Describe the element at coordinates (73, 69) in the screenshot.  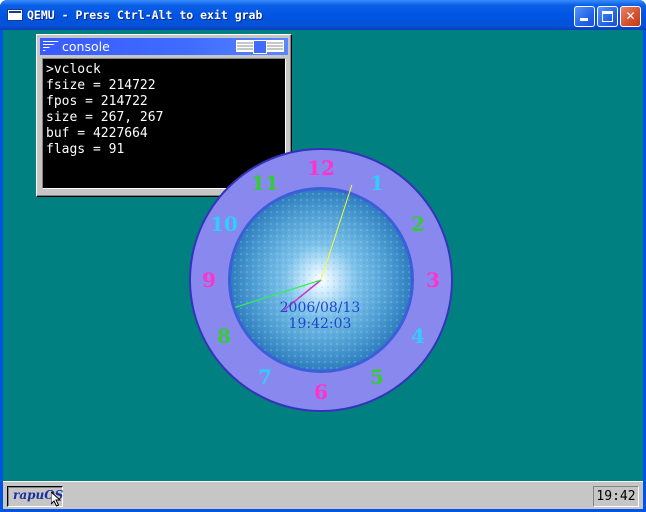
I see `console-line: >vclock` at that location.